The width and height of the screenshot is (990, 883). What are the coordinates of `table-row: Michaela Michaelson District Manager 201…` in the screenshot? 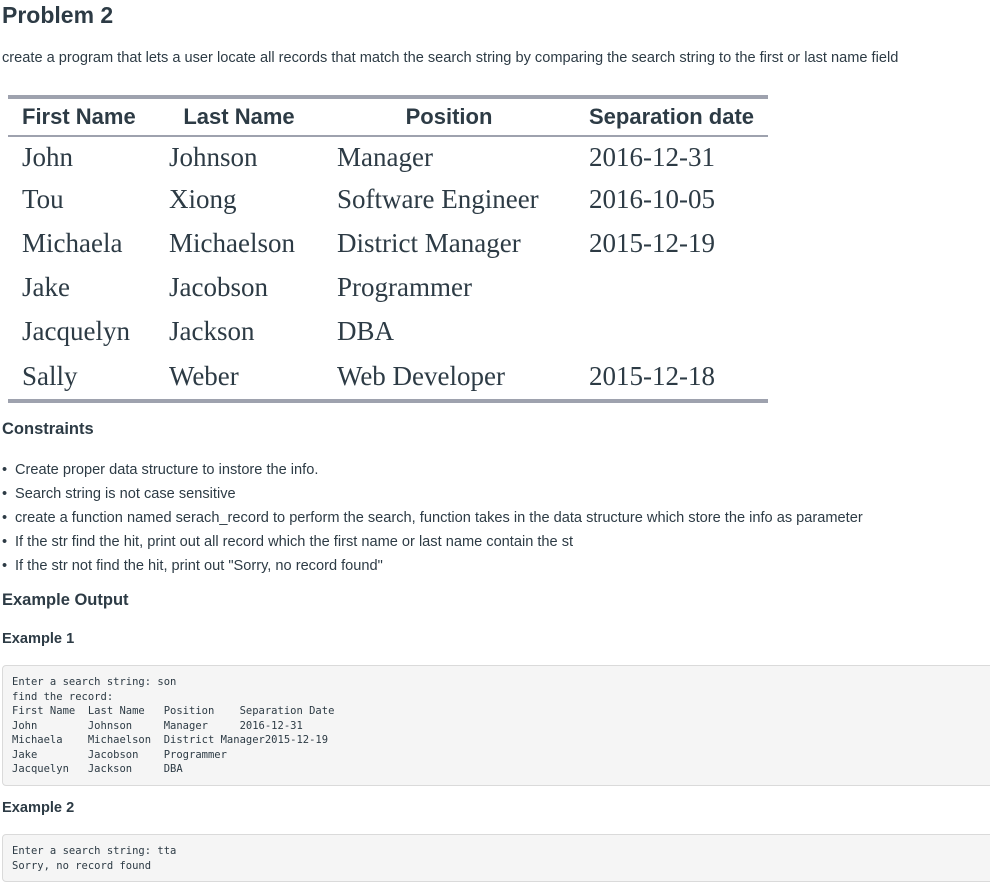 It's located at (388, 243).